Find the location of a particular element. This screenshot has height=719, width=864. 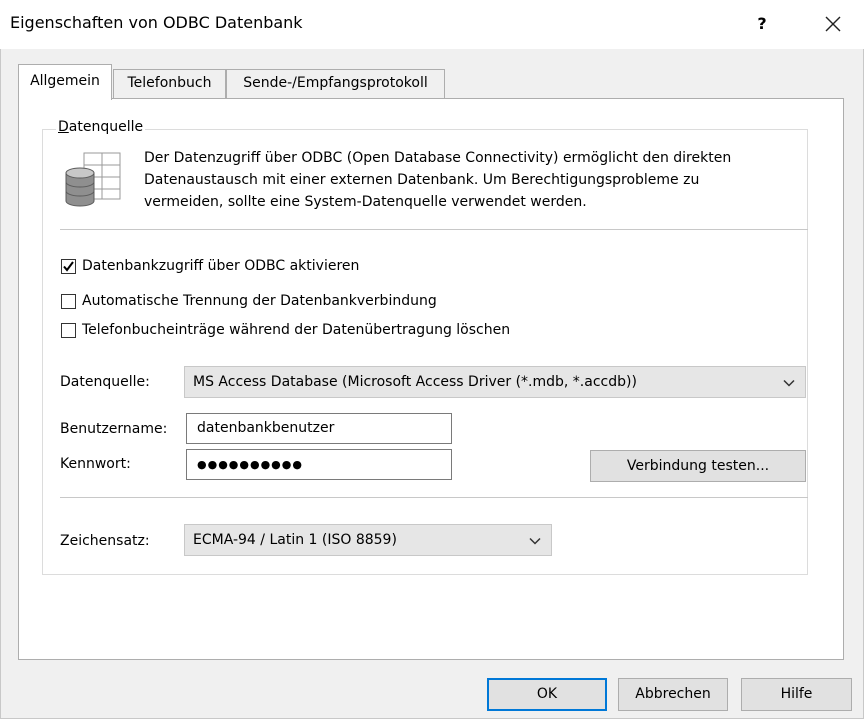

tab-sende-empfangsprotokoll: Sende-/Empfangsprotokoll is located at coordinates (335, 83).